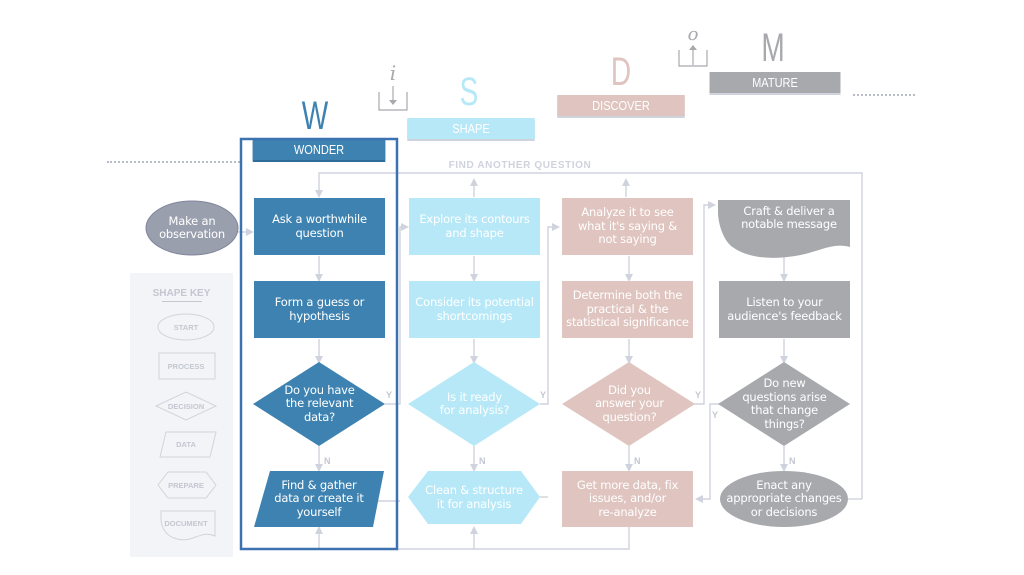  Describe the element at coordinates (543, 395) in the screenshot. I see `shape-yes-label: Y` at that location.